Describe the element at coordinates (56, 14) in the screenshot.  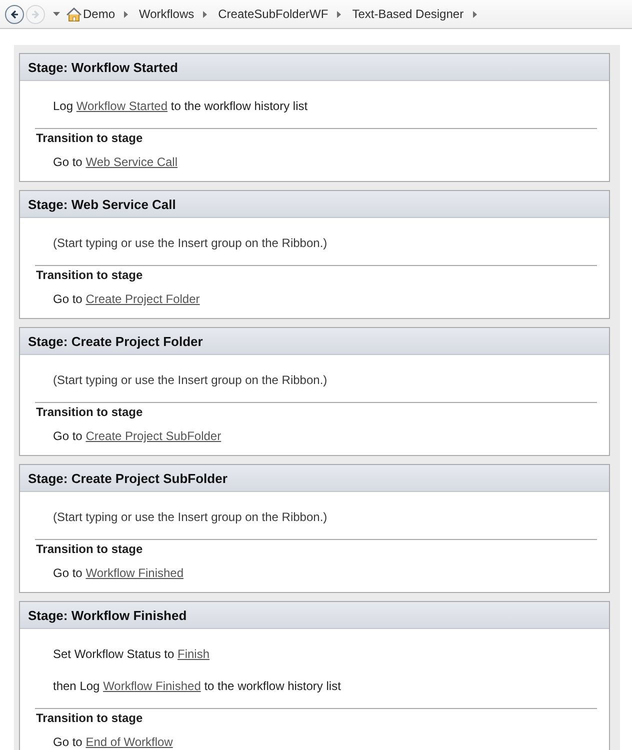
I see `caret-down-icon` at that location.